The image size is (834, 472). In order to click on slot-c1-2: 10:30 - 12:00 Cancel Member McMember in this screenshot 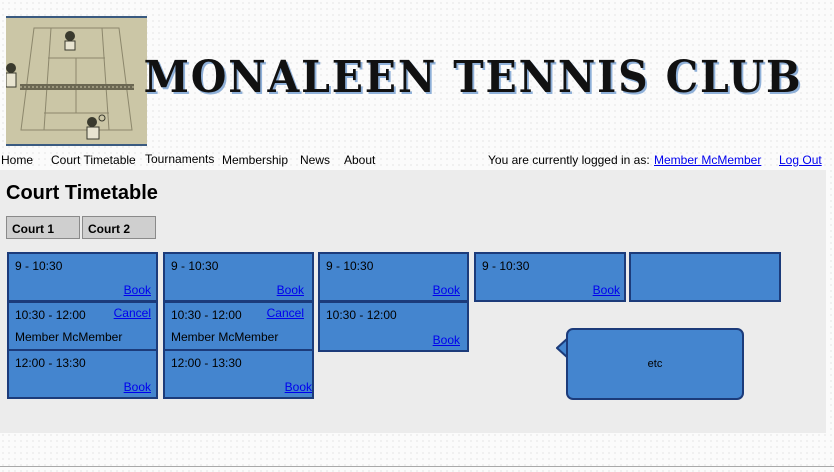, I will do `click(82, 326)`.